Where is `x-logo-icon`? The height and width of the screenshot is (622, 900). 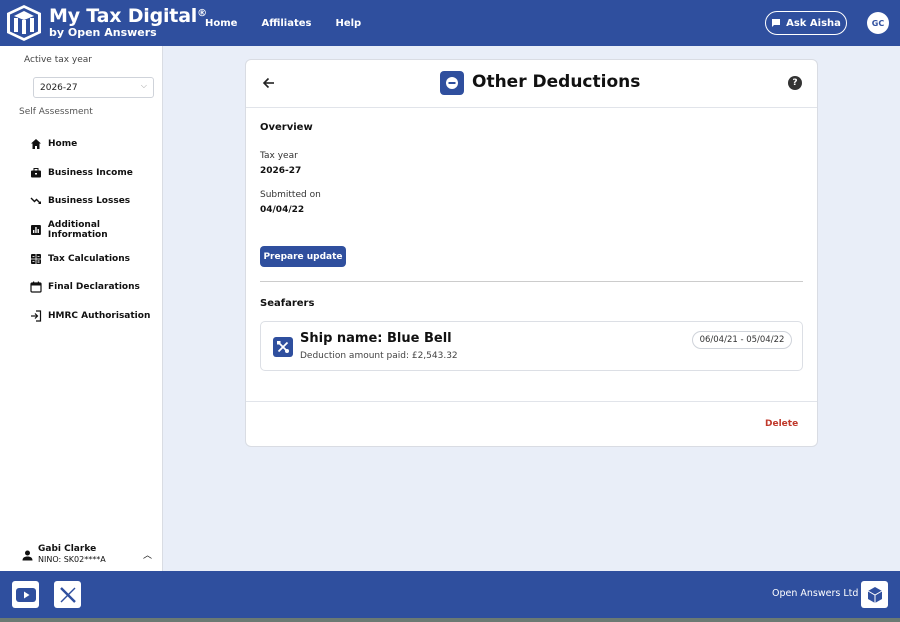
x-logo-icon is located at coordinates (67, 594).